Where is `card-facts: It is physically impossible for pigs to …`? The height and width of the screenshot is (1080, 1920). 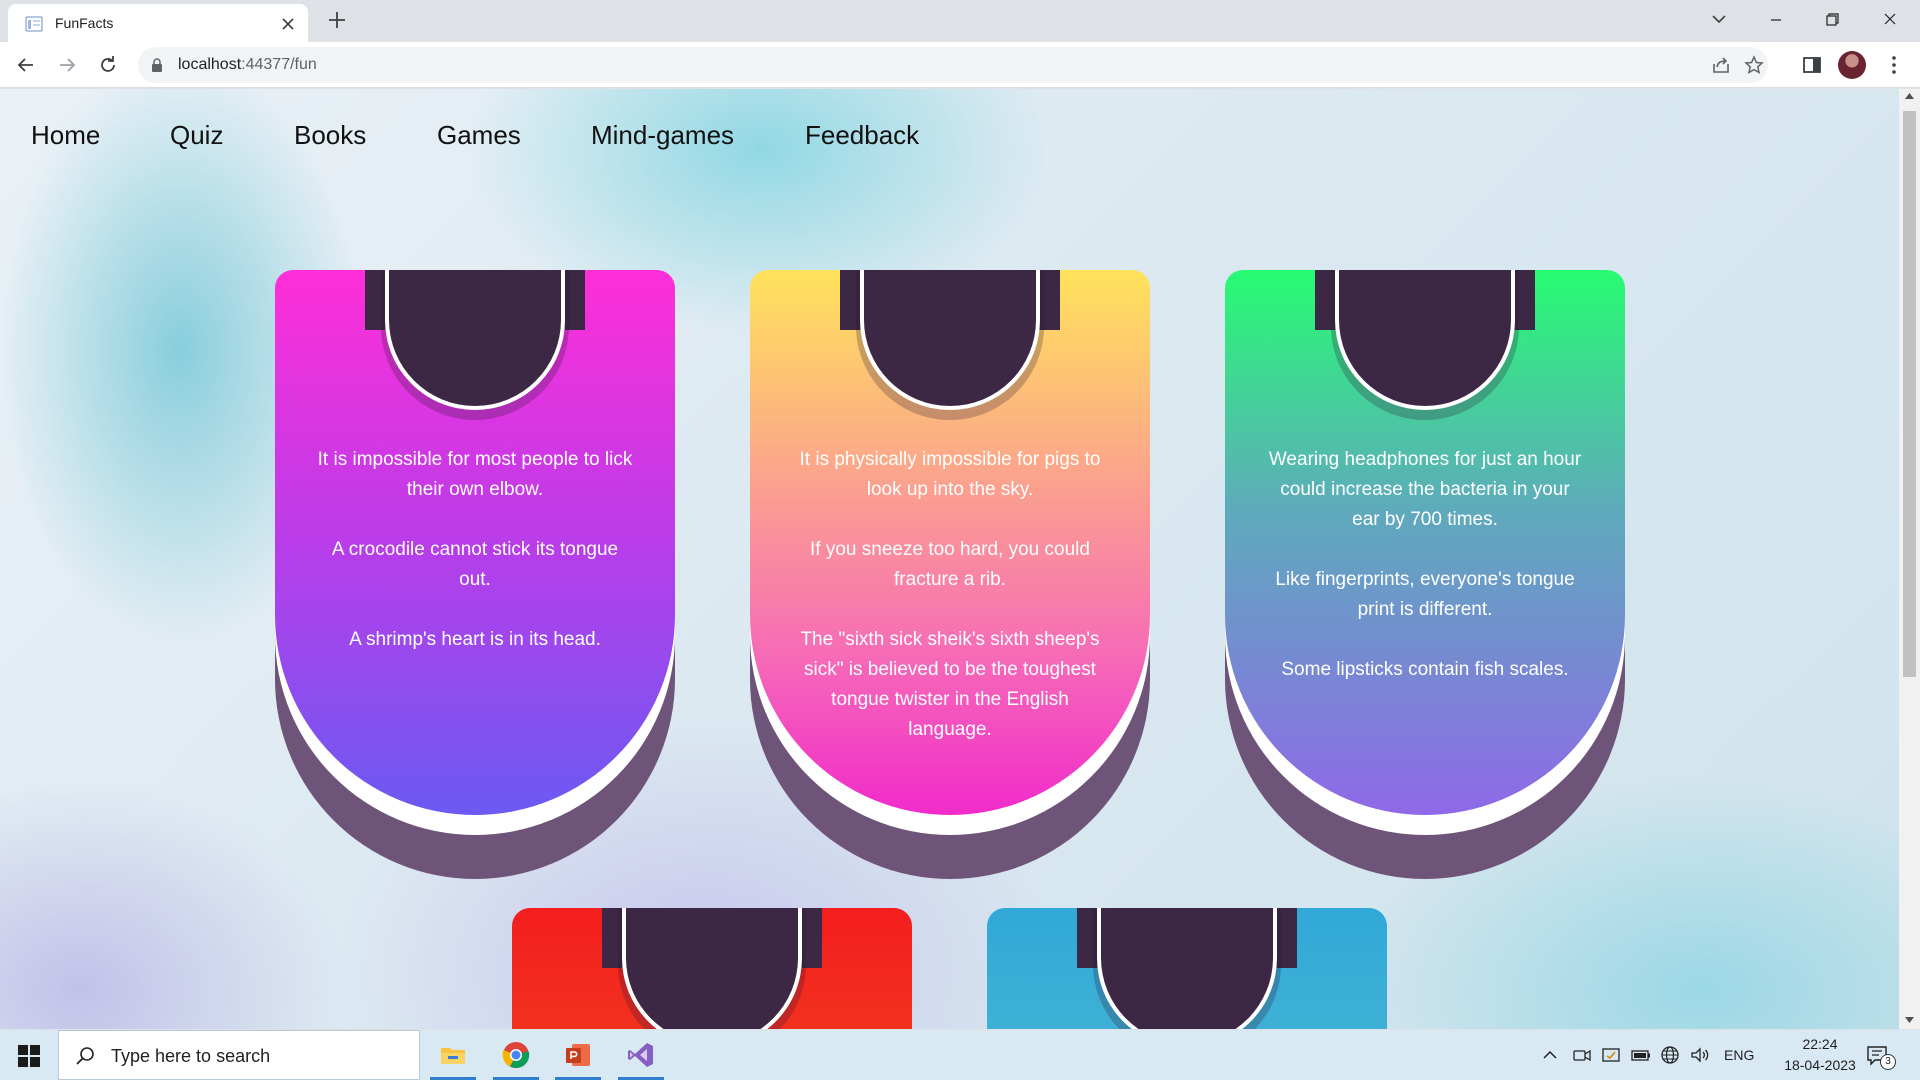
card-facts: It is physically impossible for pigs to … is located at coordinates (950, 610).